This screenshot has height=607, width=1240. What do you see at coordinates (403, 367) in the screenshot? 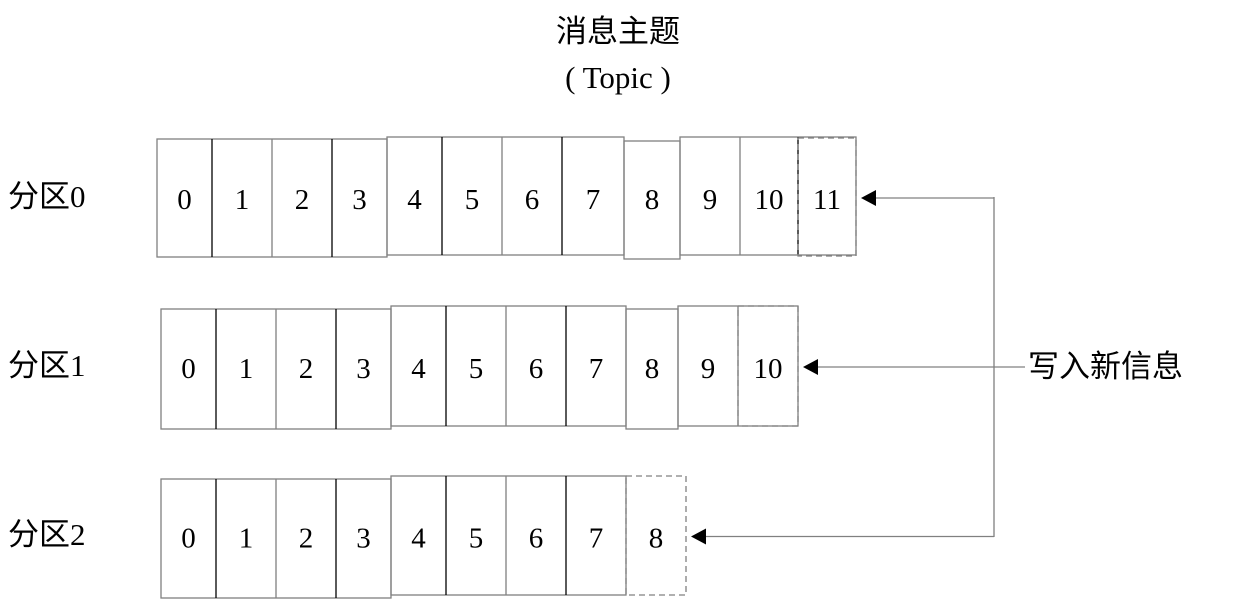
I see `partition-row: 分区1 0 1 2 3 4 5 6 7 8 9 10` at bounding box center [403, 367].